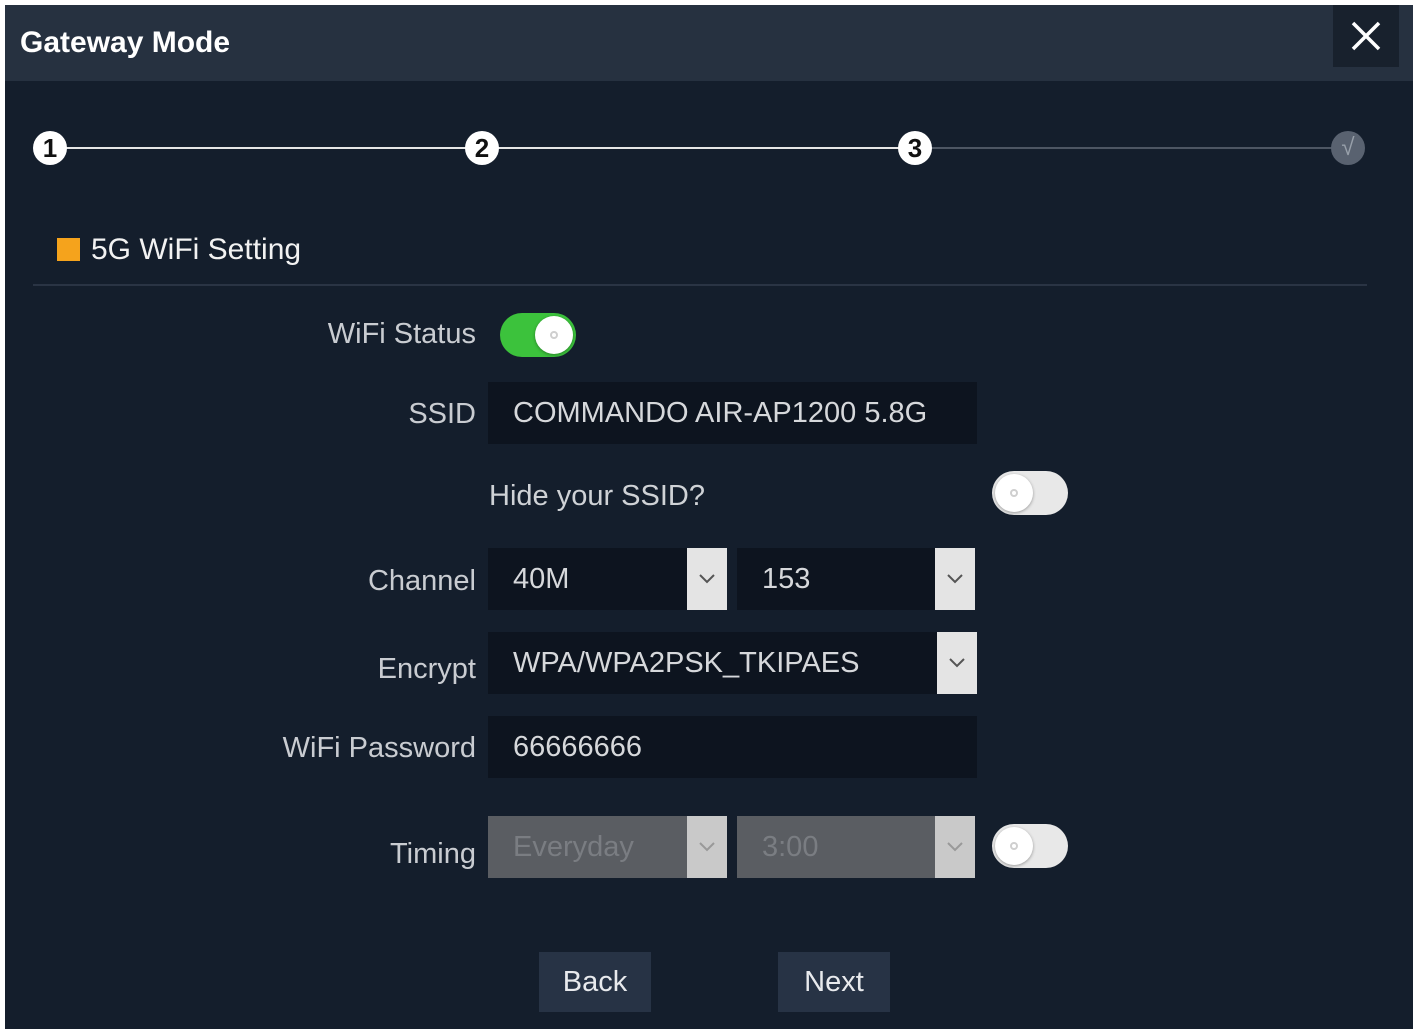 This screenshot has width=1418, height=1029. Describe the element at coordinates (732, 747) in the screenshot. I see `wifi-password-input: 66666666` at that location.